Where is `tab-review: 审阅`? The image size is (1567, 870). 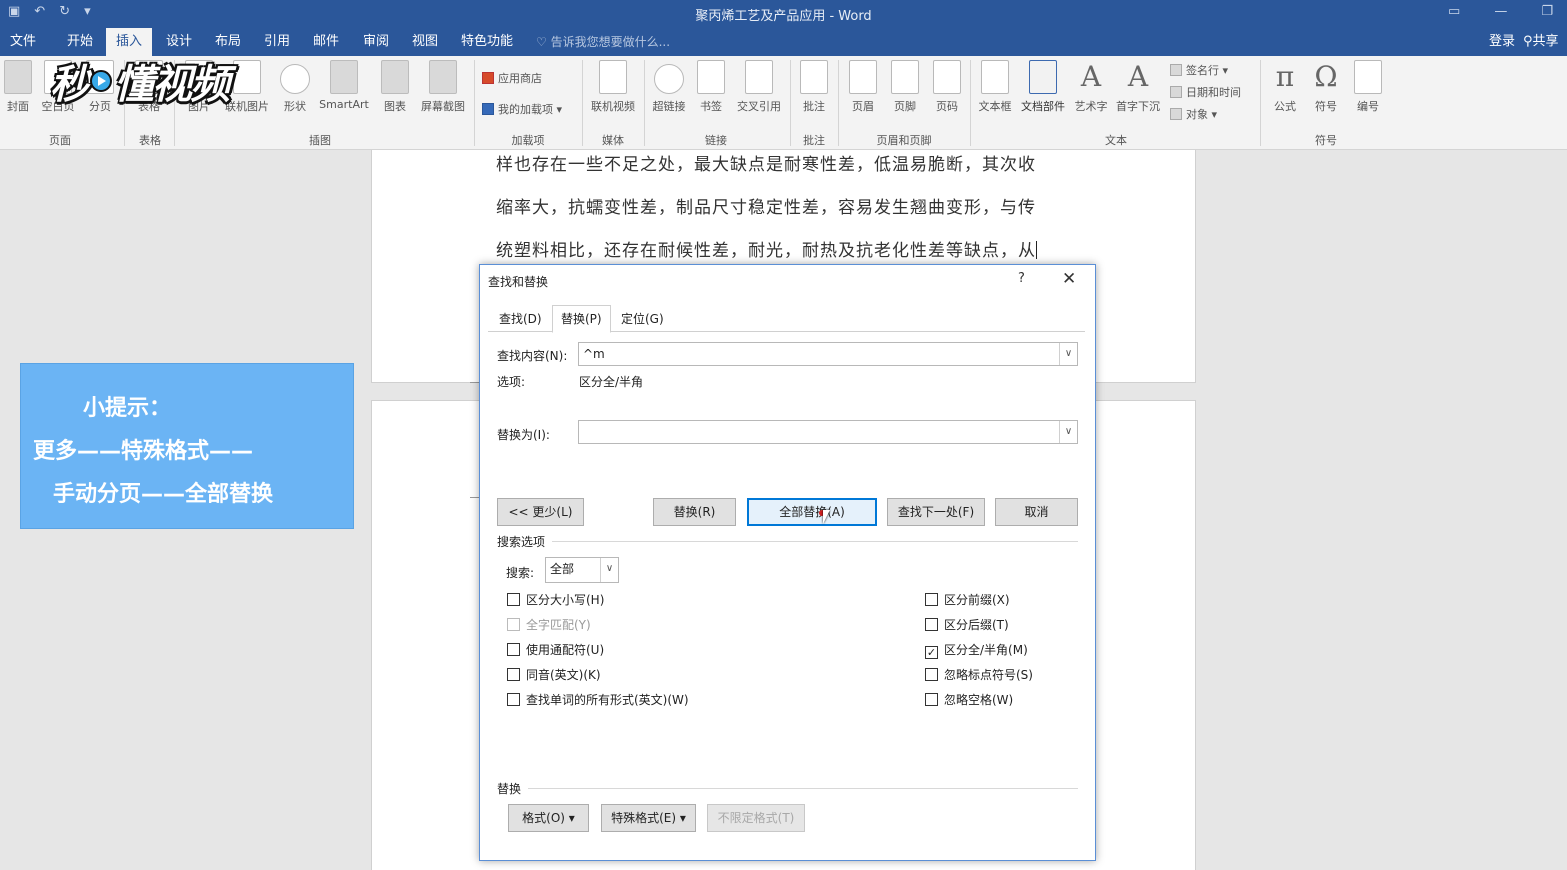 tab-review: 审阅 is located at coordinates (376, 42).